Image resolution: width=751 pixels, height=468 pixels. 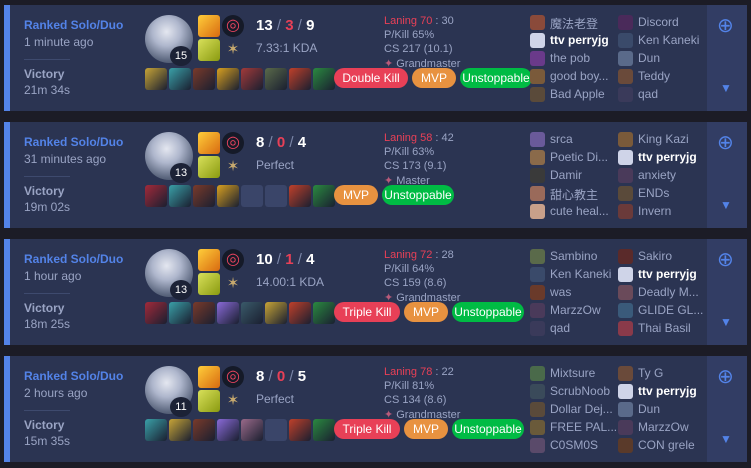 I want to click on player-row: King Kazi, so click(x=662, y=139).